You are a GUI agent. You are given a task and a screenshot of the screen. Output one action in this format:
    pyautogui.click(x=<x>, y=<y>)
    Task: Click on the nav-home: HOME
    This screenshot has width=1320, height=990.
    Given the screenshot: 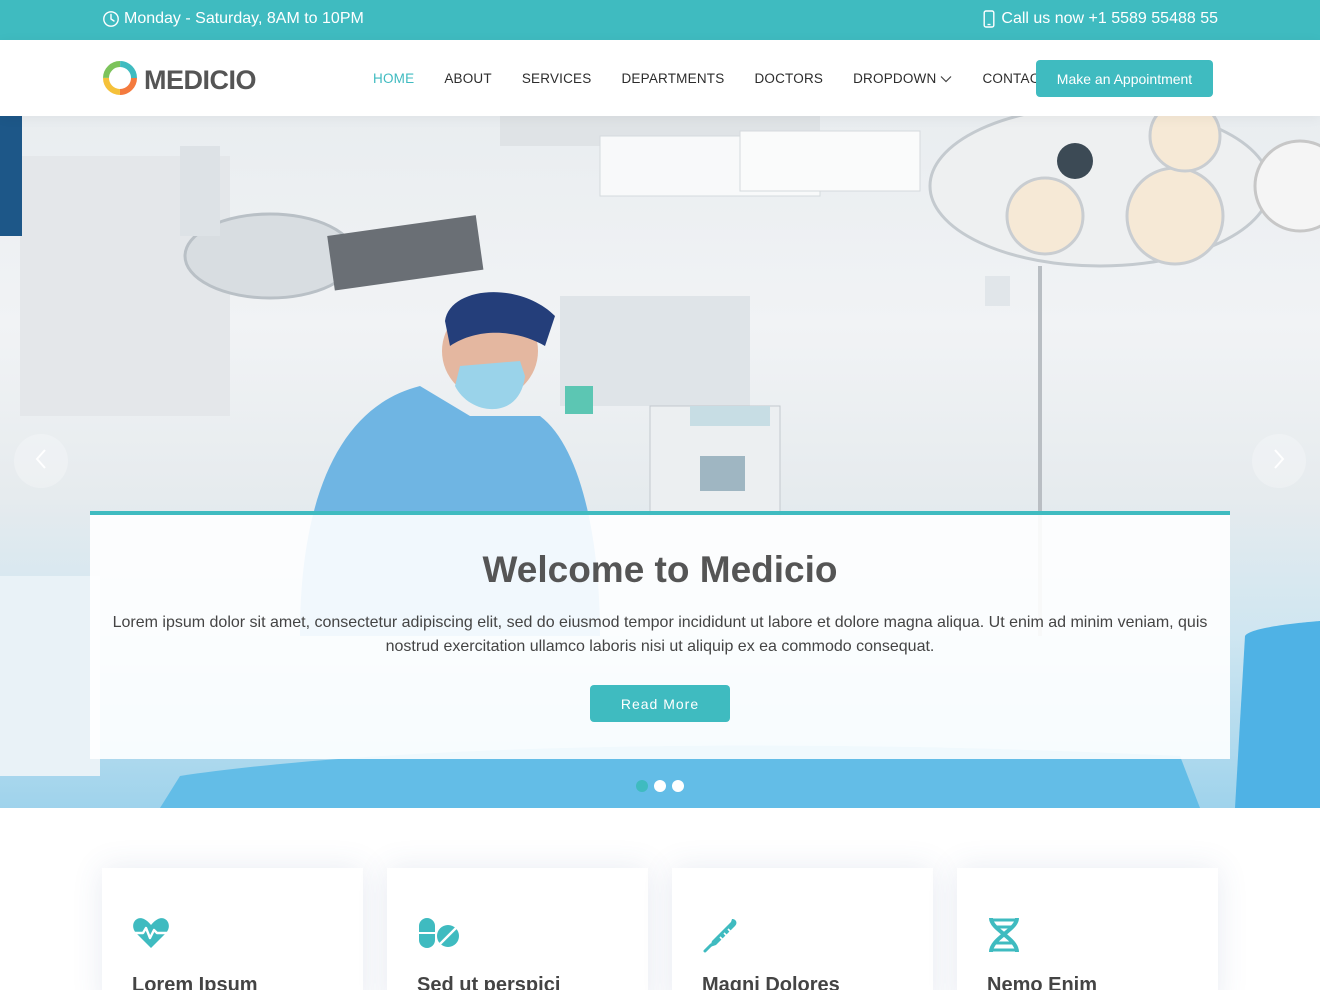 What is the action you would take?
    pyautogui.click(x=393, y=78)
    